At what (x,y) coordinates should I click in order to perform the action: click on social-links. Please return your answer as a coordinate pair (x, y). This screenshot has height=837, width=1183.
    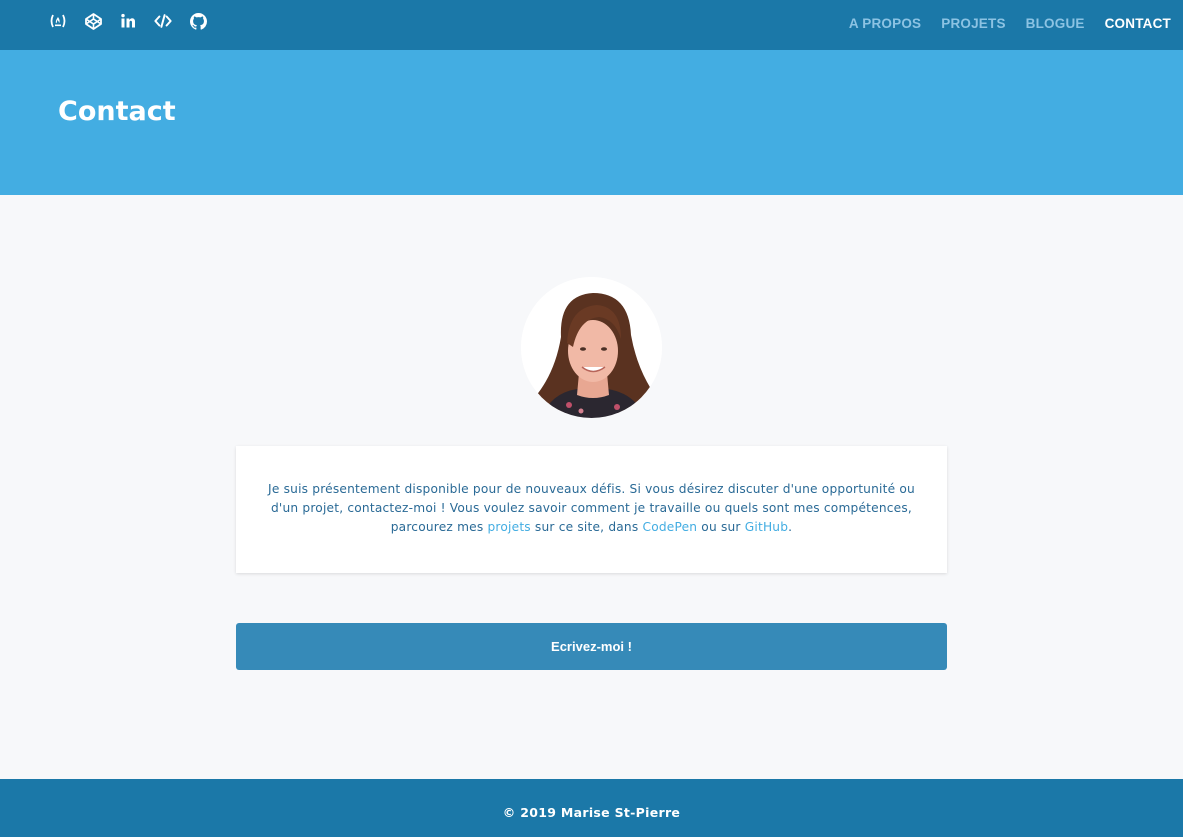
    Looking at the image, I should click on (136, 21).